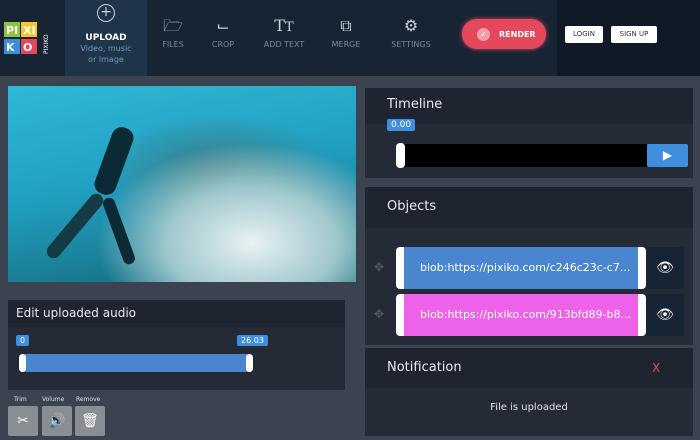  What do you see at coordinates (483, 34) in the screenshot?
I see `check-icon: ✓` at bounding box center [483, 34].